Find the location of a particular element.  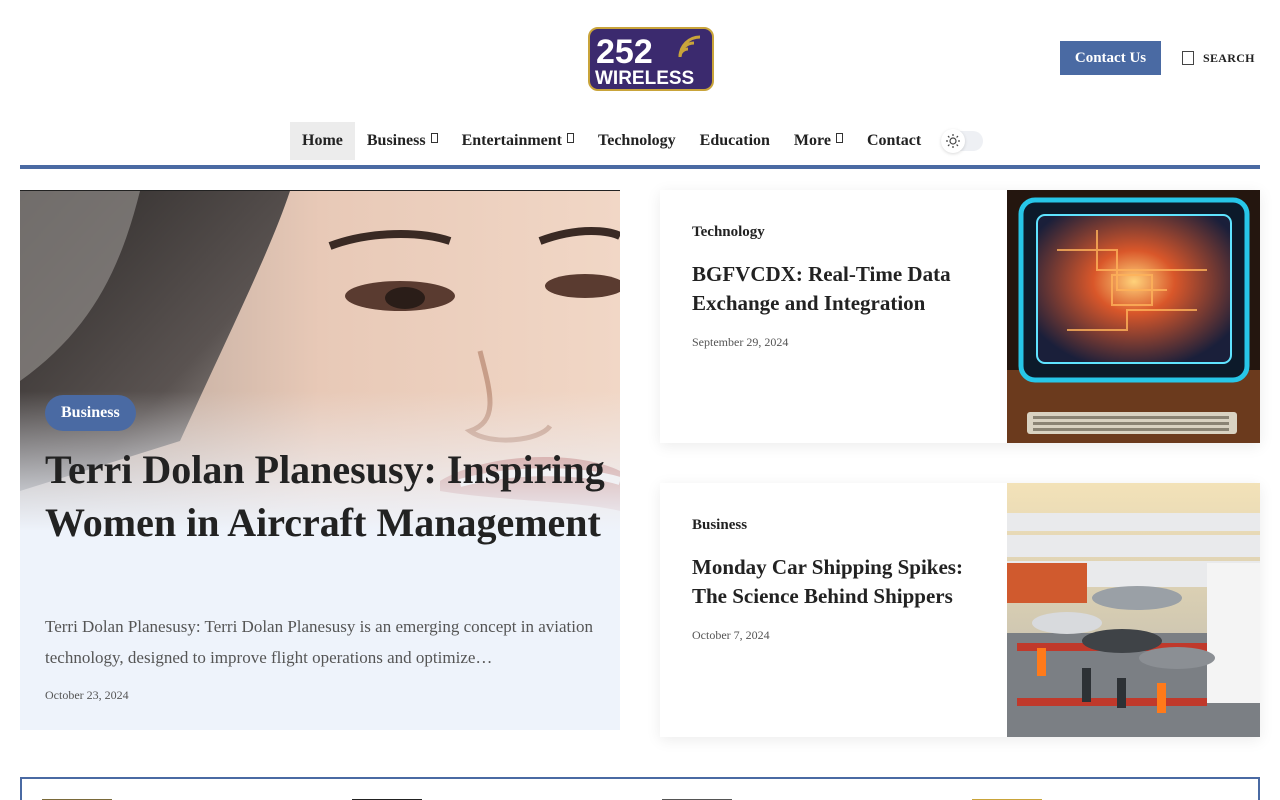

sun-icon is located at coordinates (953, 141).